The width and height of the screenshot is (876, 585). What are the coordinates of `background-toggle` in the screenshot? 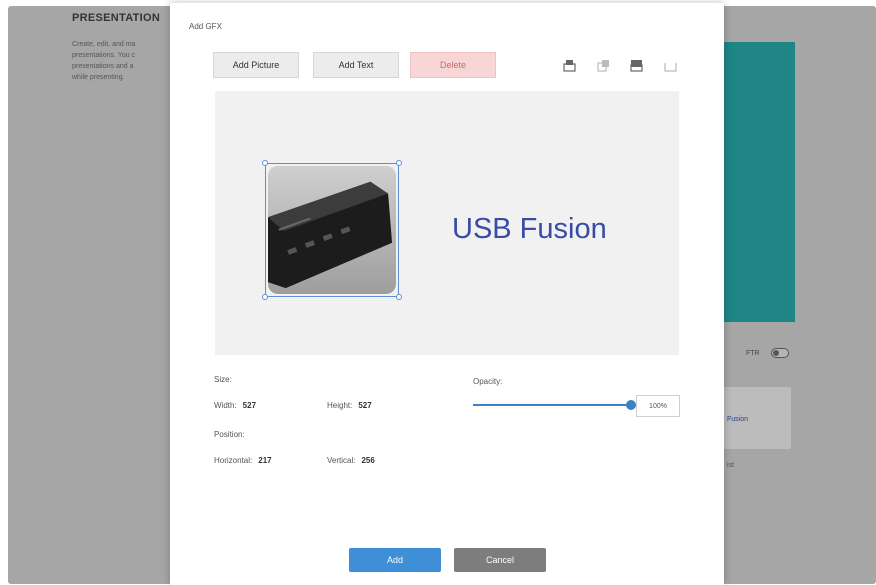 It's located at (780, 353).